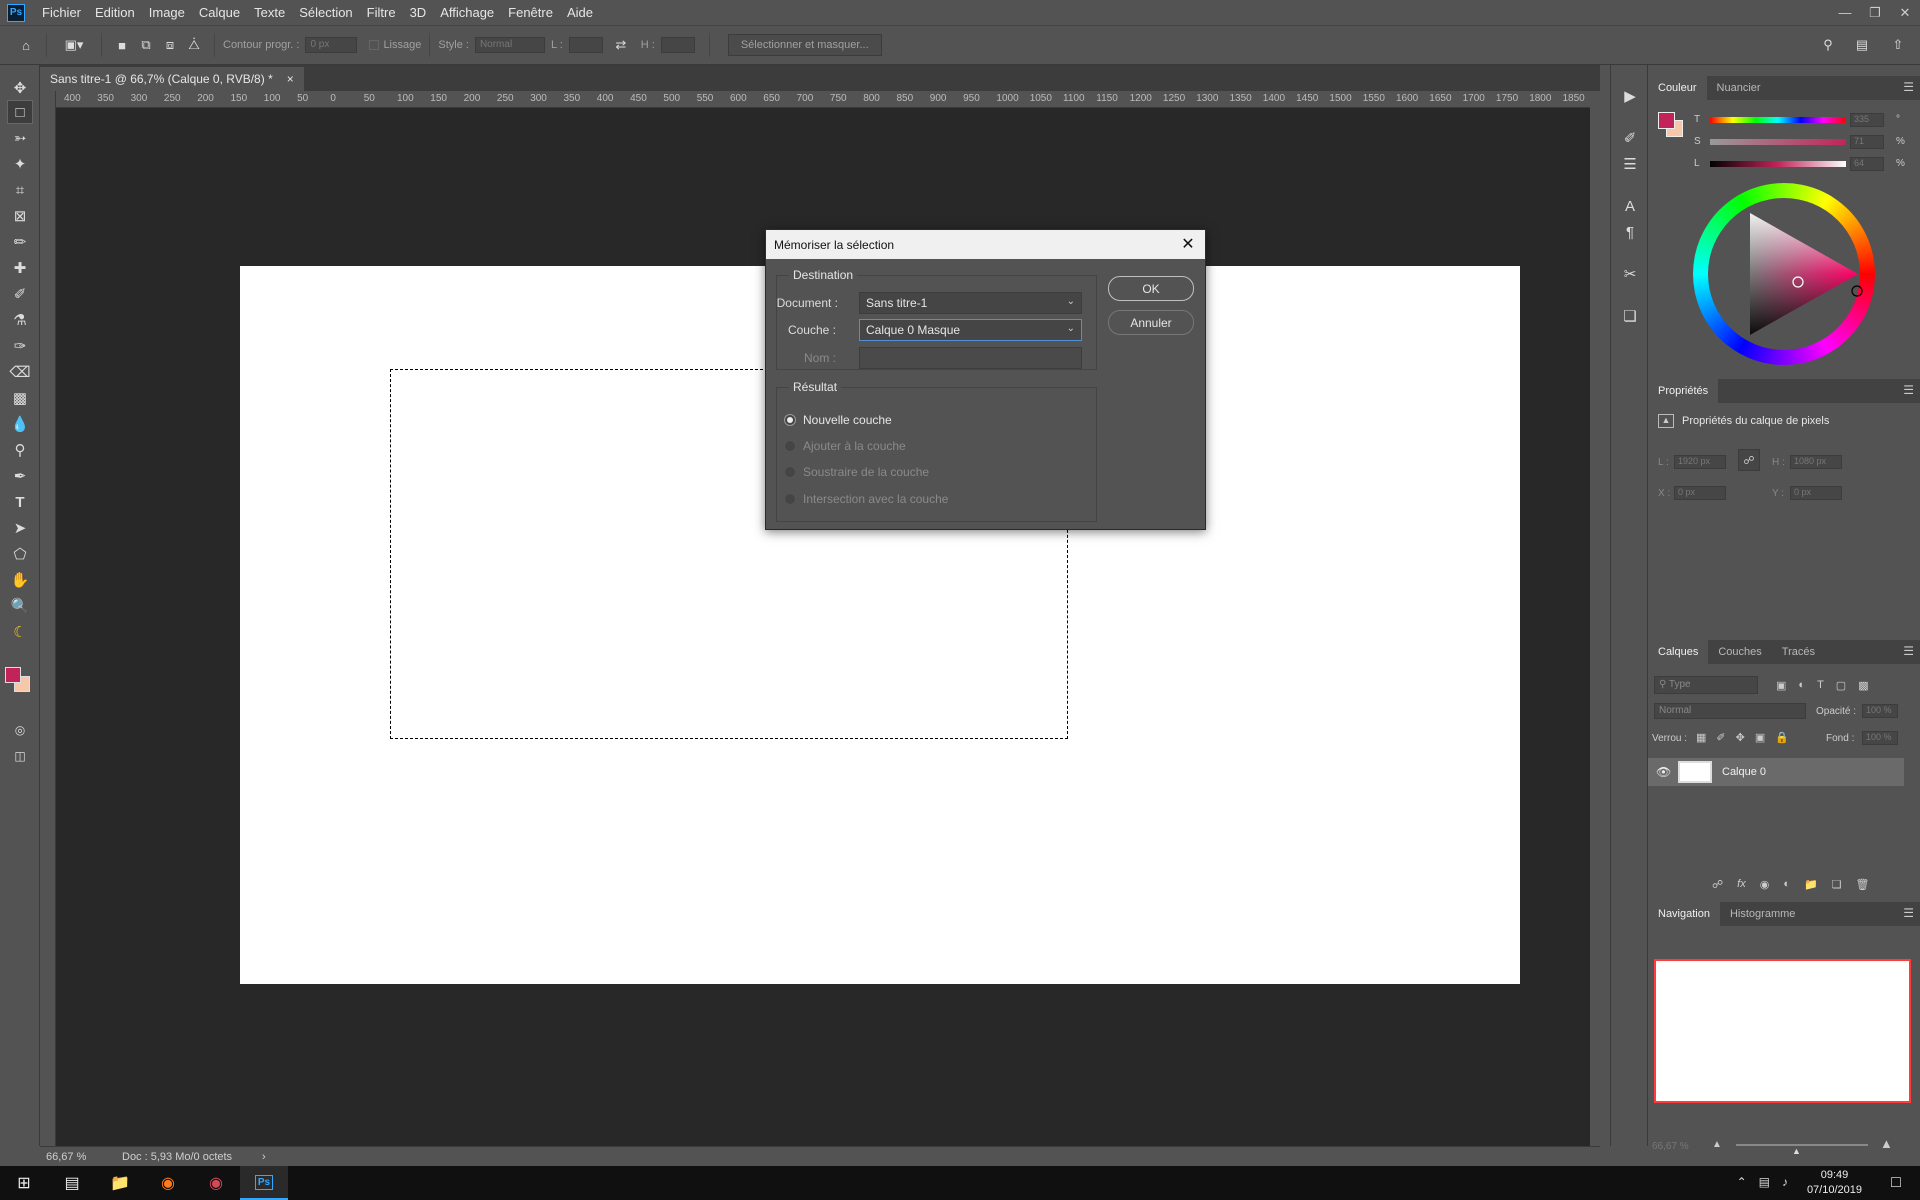 The height and width of the screenshot is (1200, 1920). What do you see at coordinates (1630, 232) in the screenshot?
I see `paragraph-icon: ¶` at bounding box center [1630, 232].